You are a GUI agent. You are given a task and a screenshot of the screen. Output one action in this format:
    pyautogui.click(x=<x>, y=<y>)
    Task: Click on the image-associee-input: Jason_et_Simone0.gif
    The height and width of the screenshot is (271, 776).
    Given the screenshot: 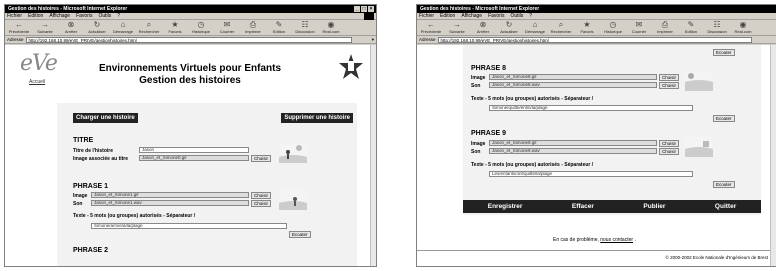 What is the action you would take?
    pyautogui.click(x=194, y=158)
    